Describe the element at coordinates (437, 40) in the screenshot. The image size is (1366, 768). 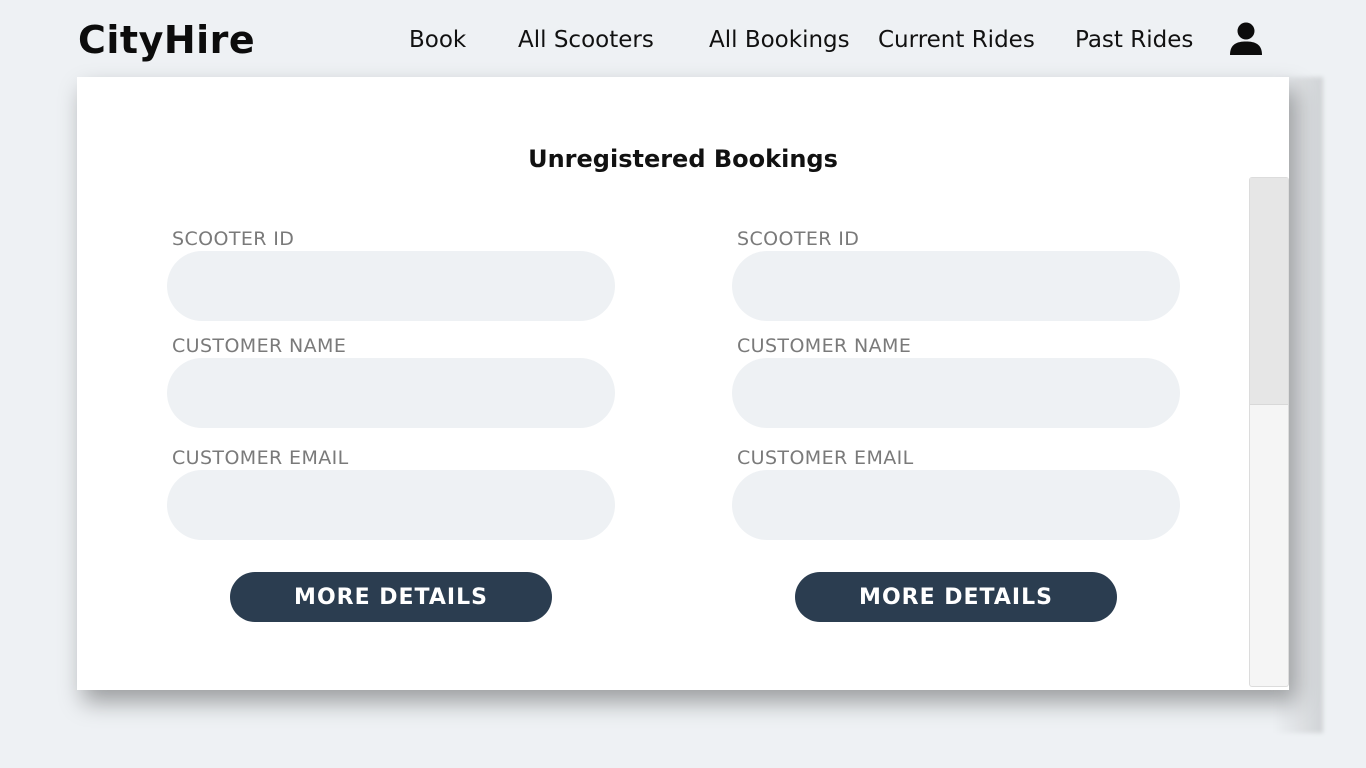
I see `nav-book: Book` at that location.